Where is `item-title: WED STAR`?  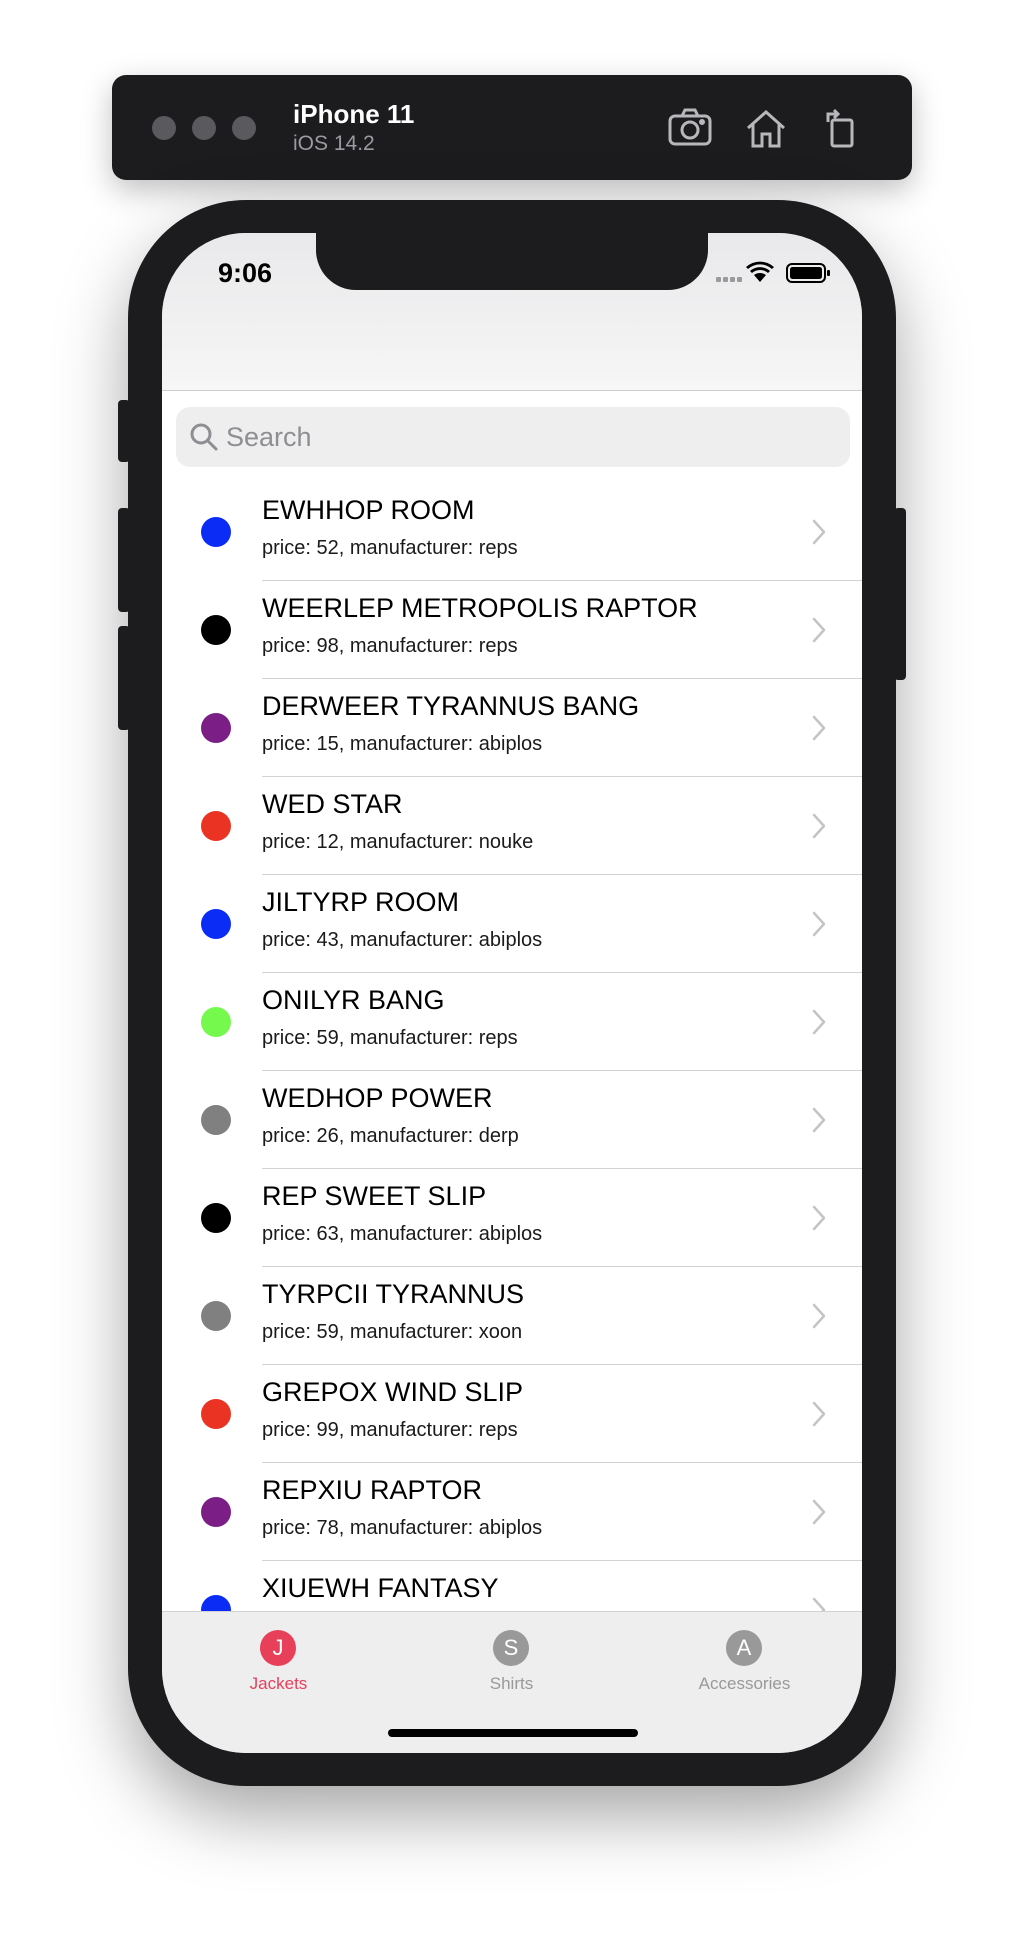 item-title: WED STAR is located at coordinates (332, 804).